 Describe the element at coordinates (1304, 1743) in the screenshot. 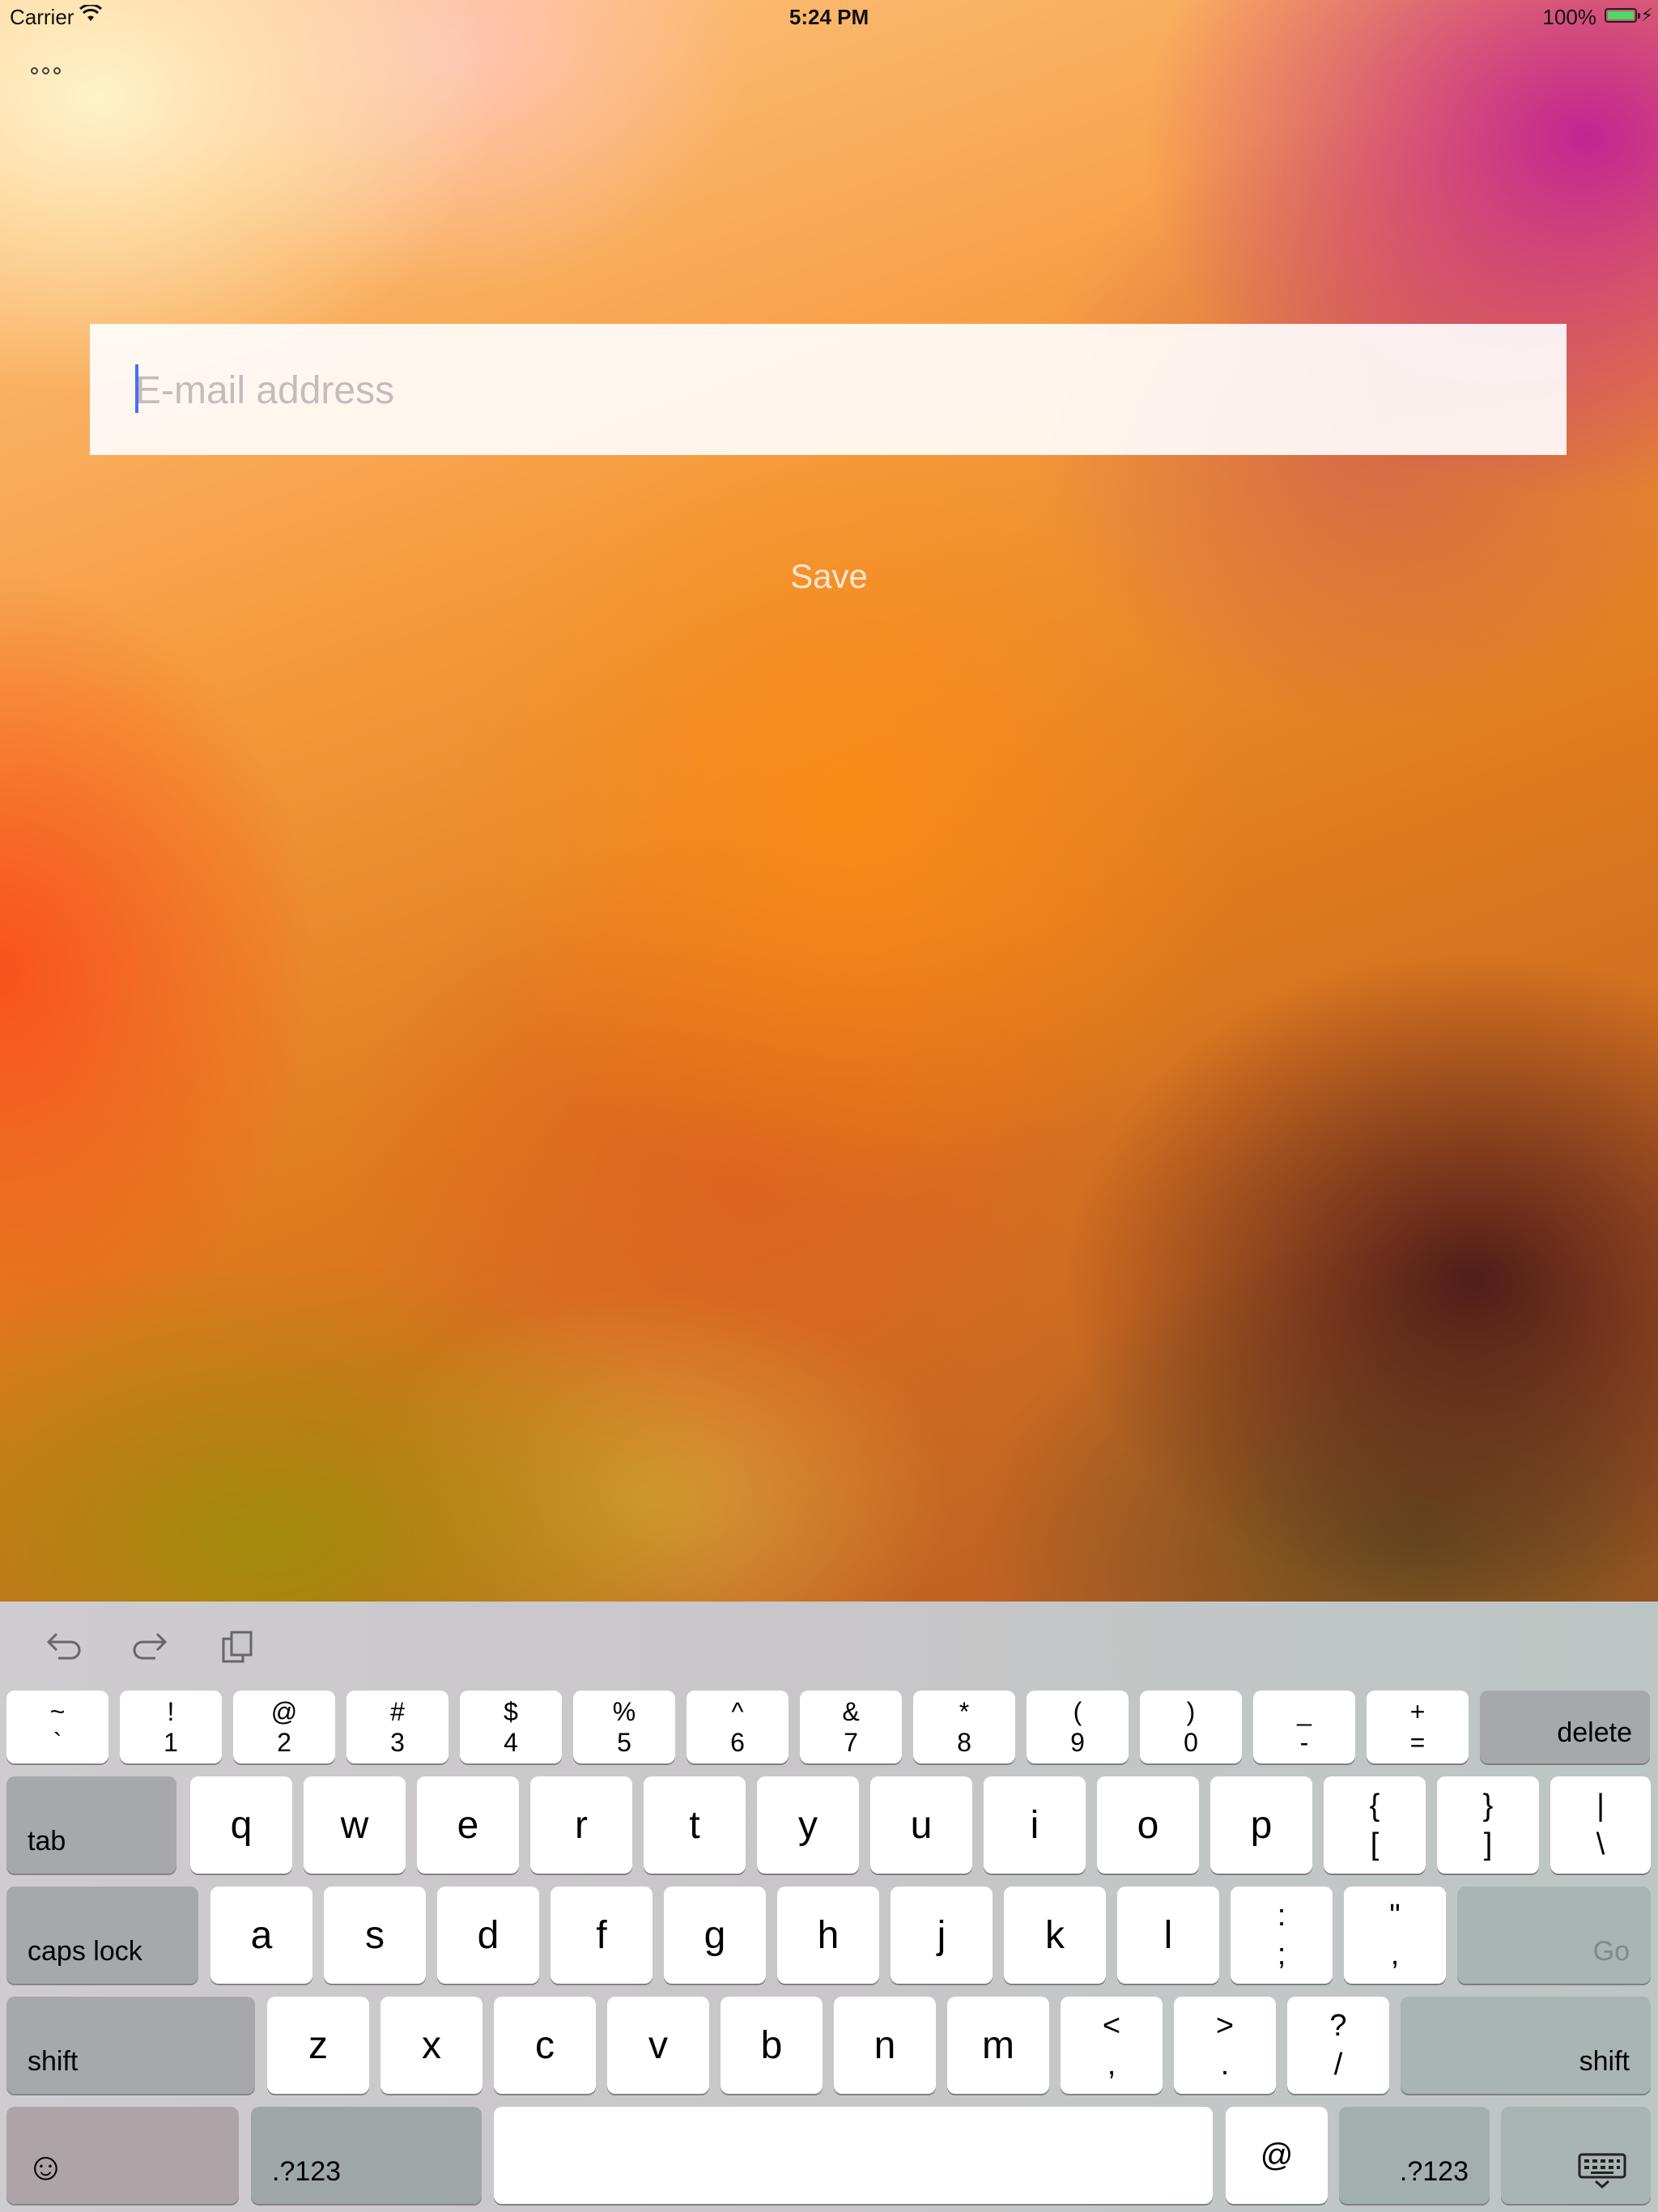

I see `key-bottom: -` at that location.